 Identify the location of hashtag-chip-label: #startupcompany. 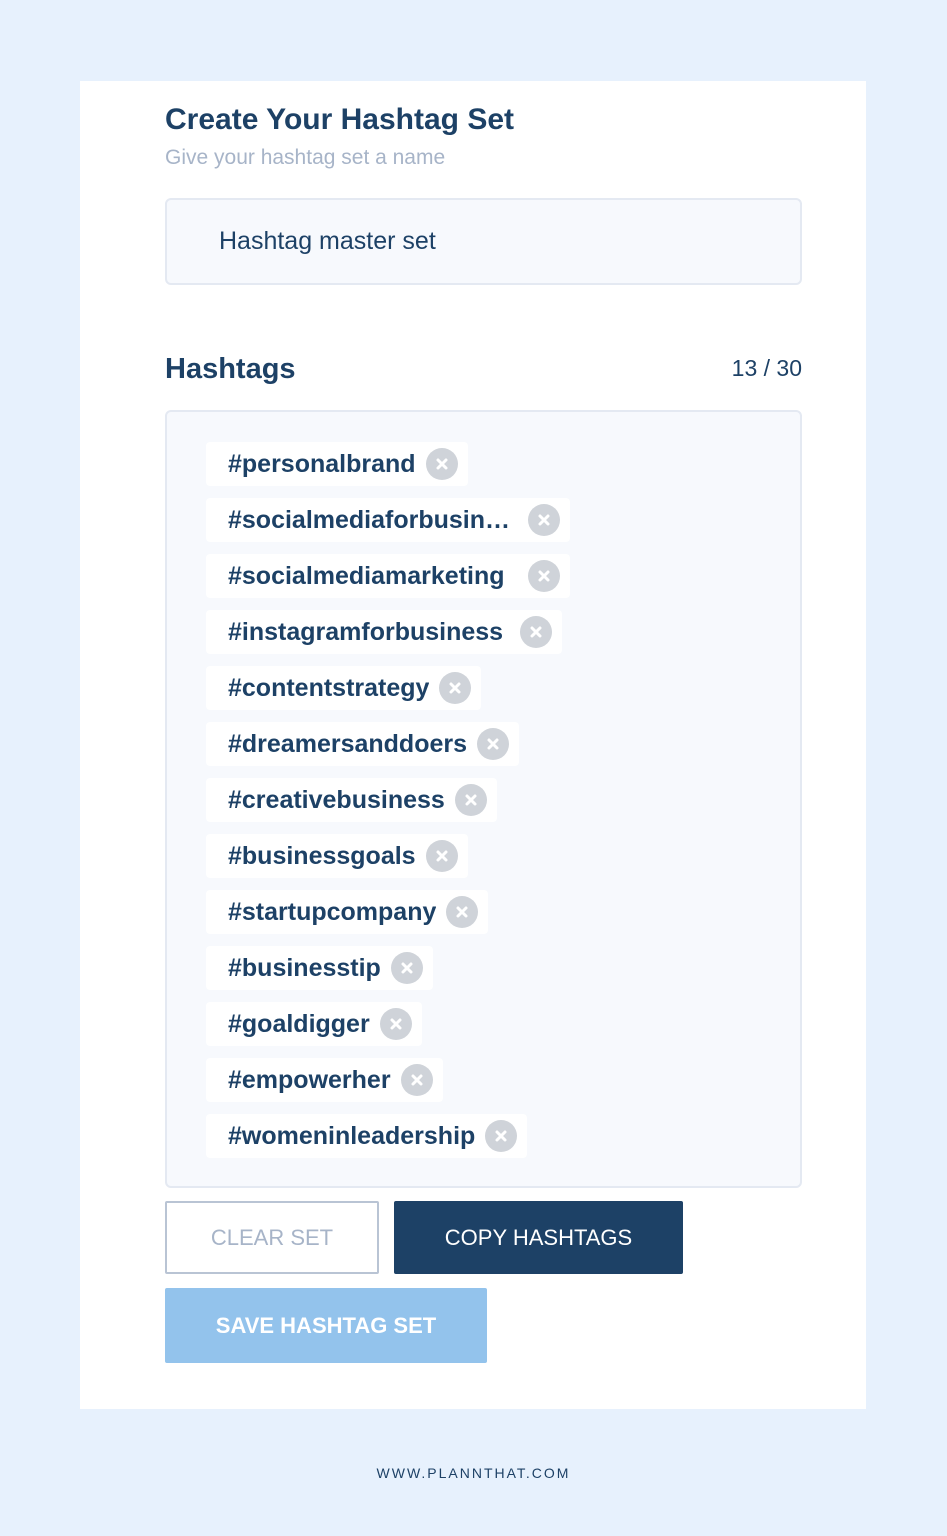
(332, 911).